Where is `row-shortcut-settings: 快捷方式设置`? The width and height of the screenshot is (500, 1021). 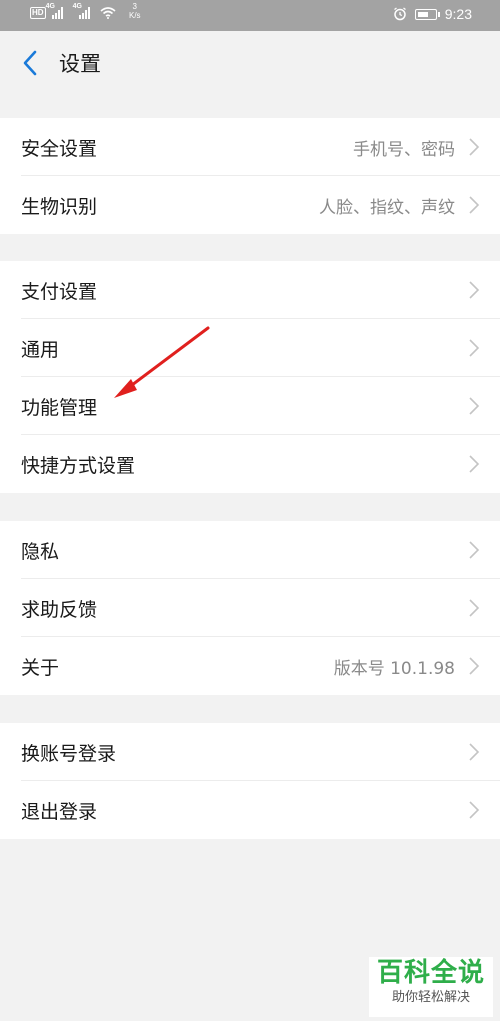
row-shortcut-settings: 快捷方式设置 is located at coordinates (250, 464).